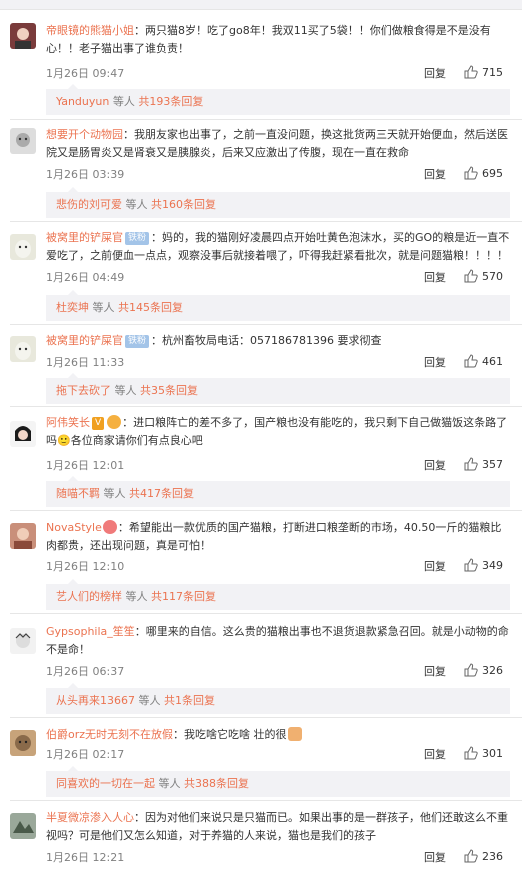  Describe the element at coordinates (85, 362) in the screenshot. I see `comment-time: 1月26日 11:33` at that location.